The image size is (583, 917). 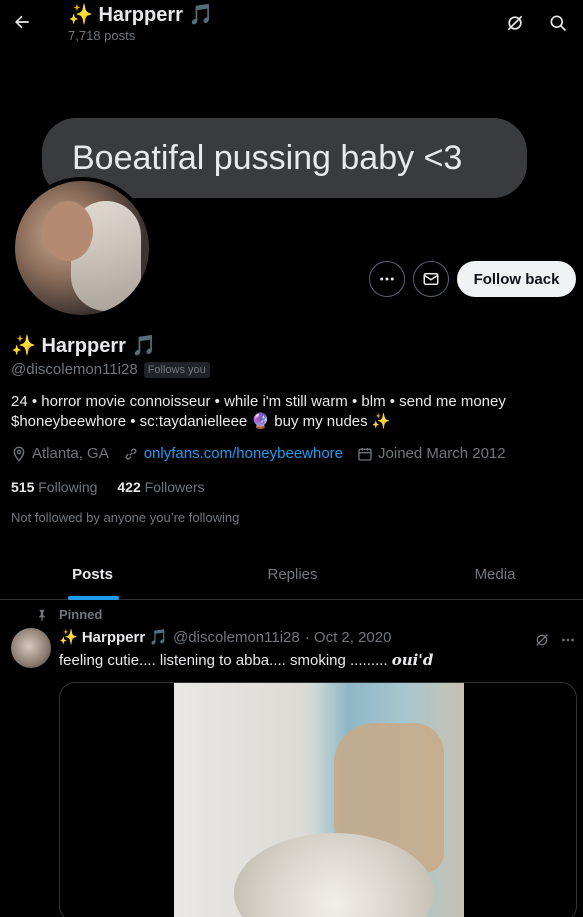 What do you see at coordinates (176, 369) in the screenshot?
I see `follows-you-badge: Follows you` at bounding box center [176, 369].